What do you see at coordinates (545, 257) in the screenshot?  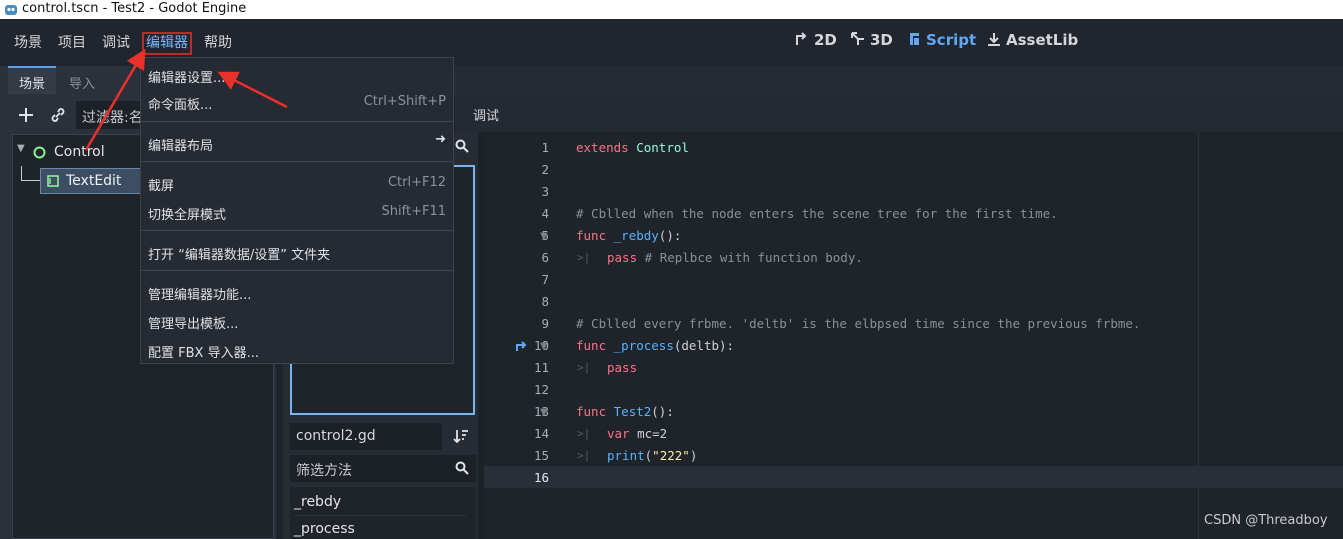 I see `line-number: 6` at bounding box center [545, 257].